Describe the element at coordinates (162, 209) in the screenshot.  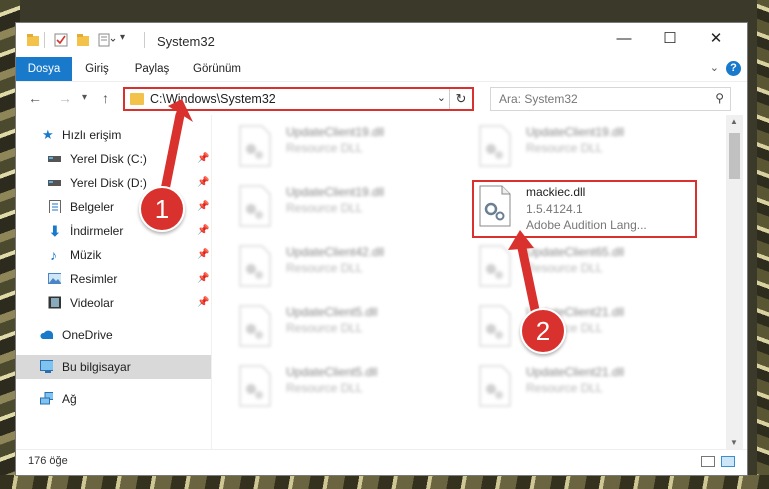
I see `step-badge-1: 1` at that location.